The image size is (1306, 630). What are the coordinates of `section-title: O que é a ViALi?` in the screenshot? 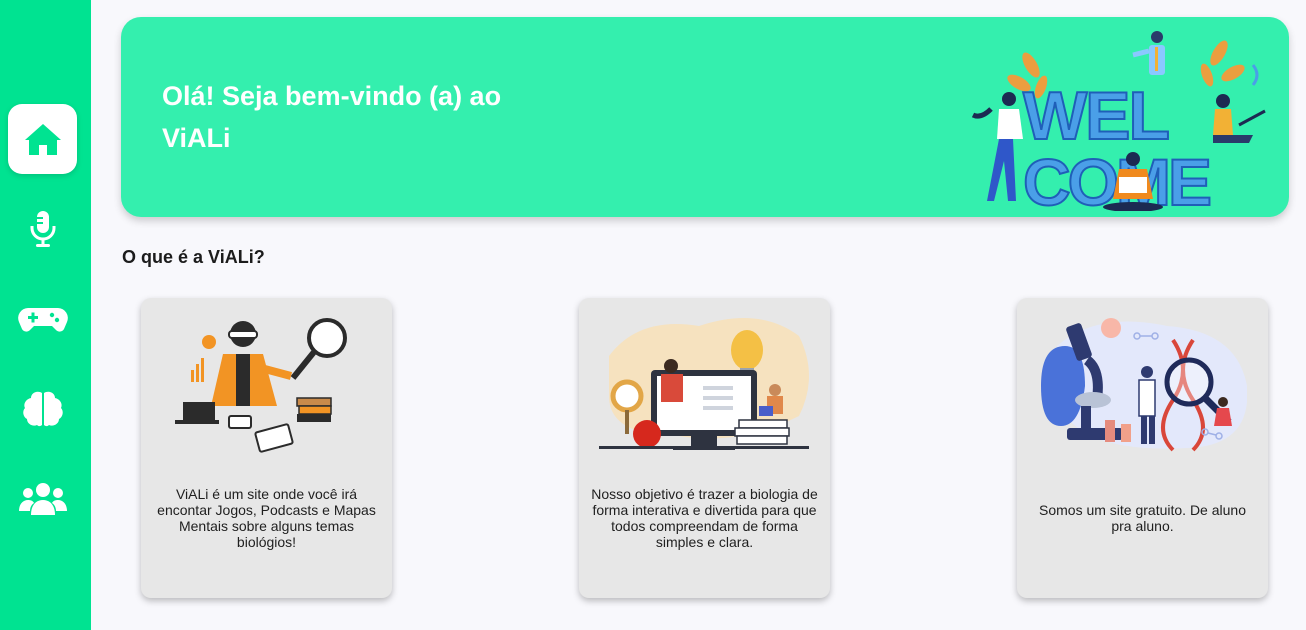 It's located at (193, 257).